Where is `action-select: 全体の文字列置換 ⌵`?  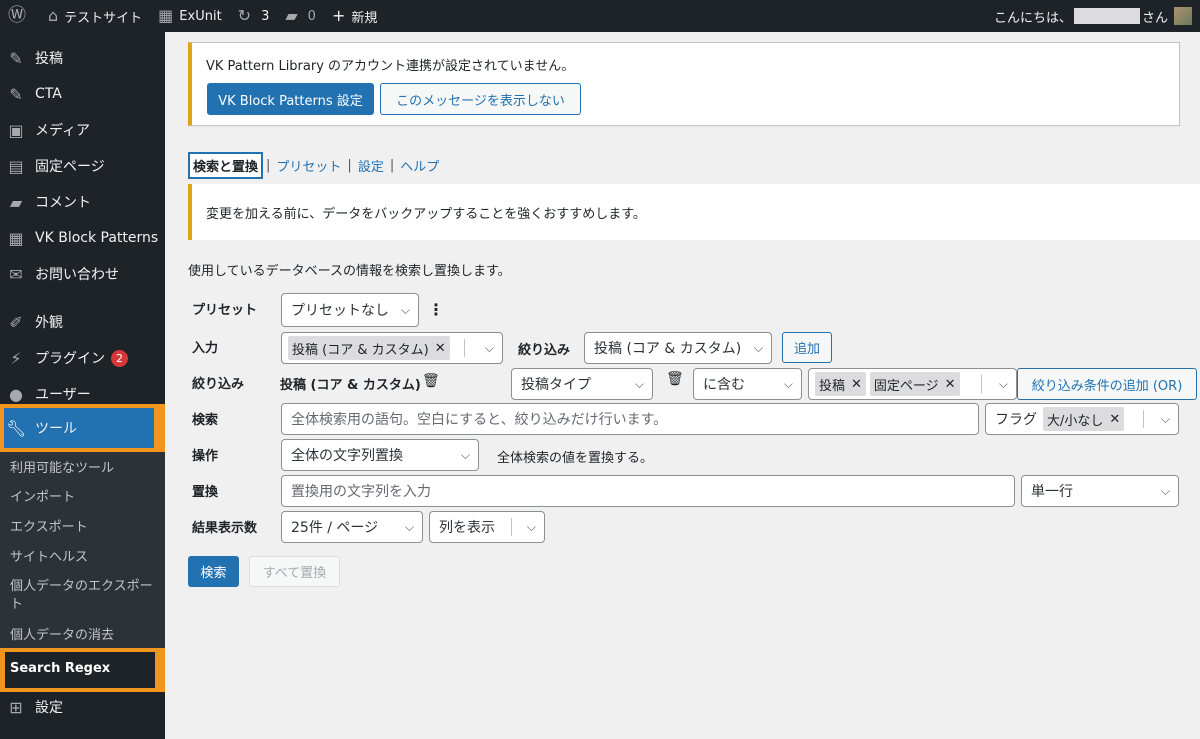
action-select: 全体の文字列置換 ⌵ is located at coordinates (380, 455).